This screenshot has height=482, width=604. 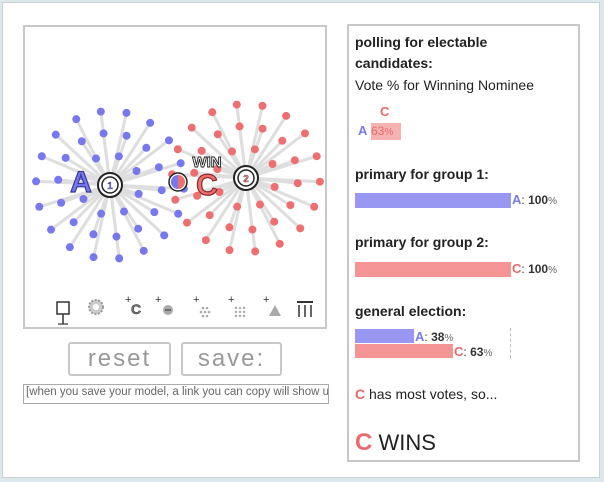 I want to click on winner-line: C WINS, so click(x=395, y=442).